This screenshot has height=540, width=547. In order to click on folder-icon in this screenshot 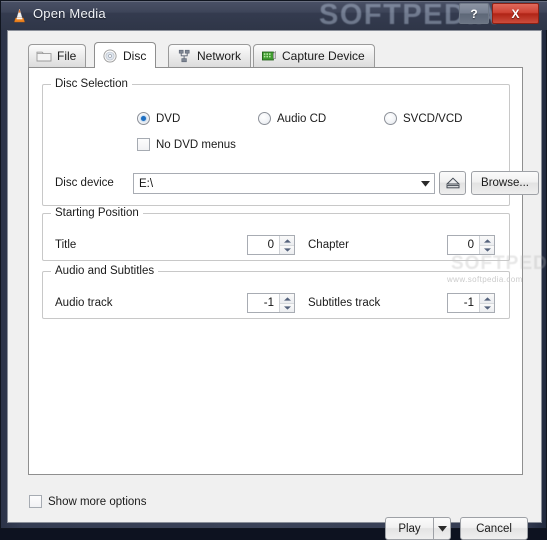, I will do `click(44, 56)`.